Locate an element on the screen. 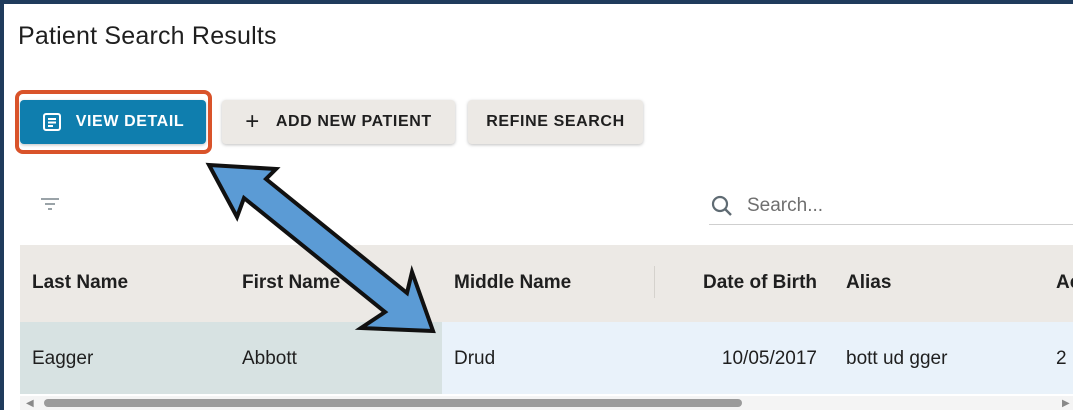  add-new-patient-button: + ADD NEW PATIENT is located at coordinates (338, 122).